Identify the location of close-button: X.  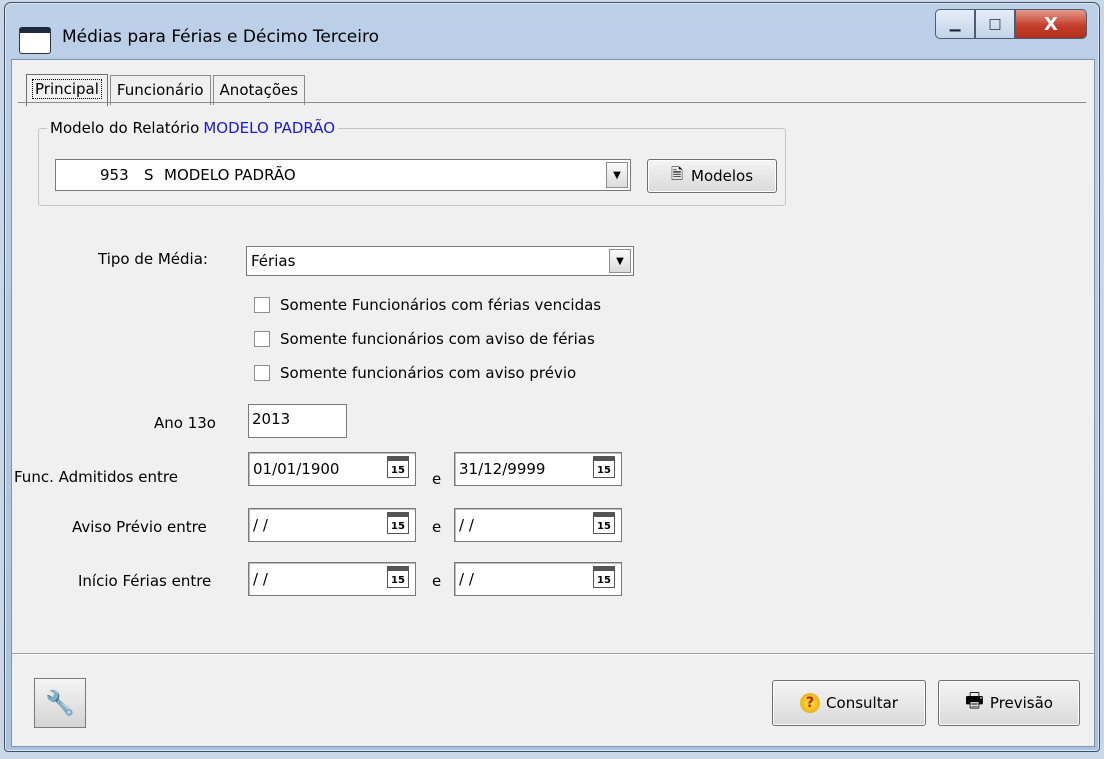
(1051, 24).